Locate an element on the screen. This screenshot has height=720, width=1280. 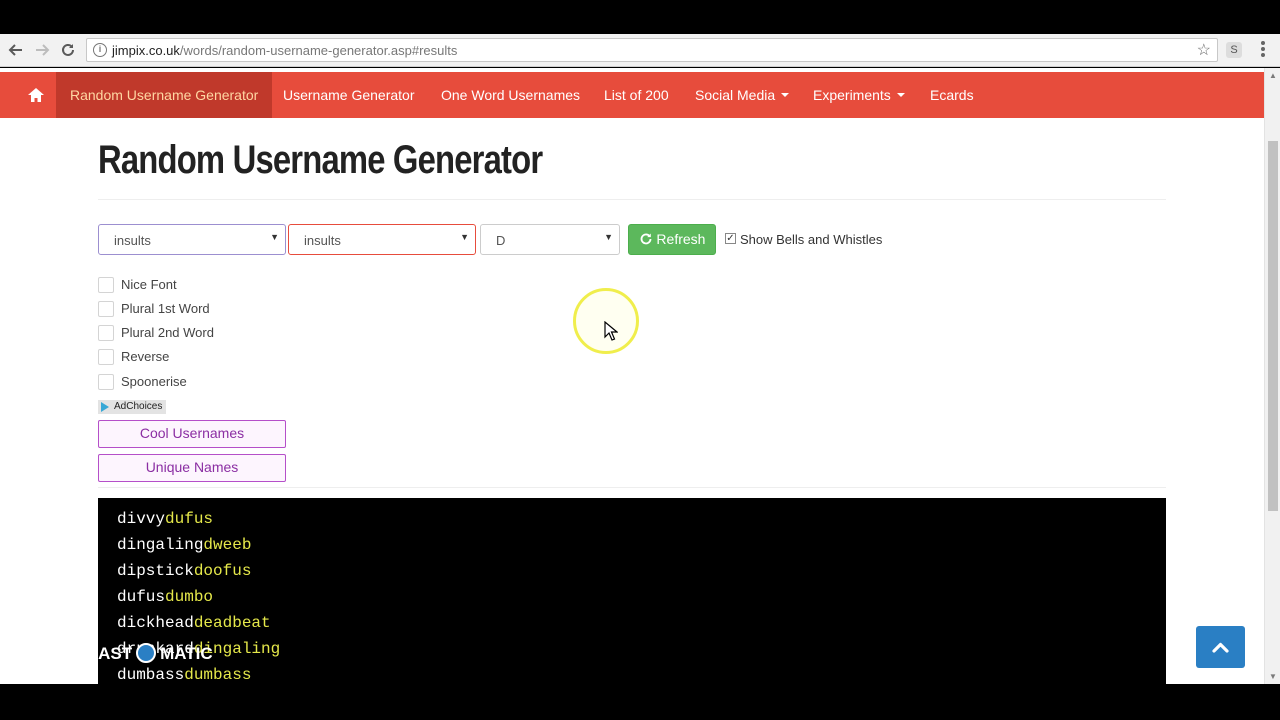
category-select-2: insults ▼ is located at coordinates (382, 239).